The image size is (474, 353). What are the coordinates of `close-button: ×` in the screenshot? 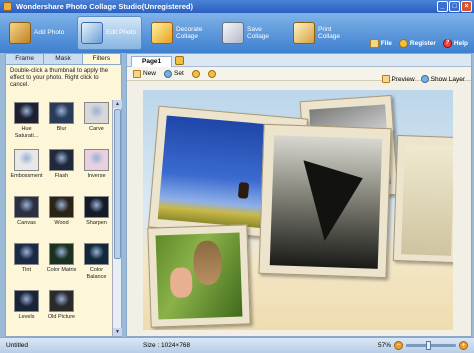 It's located at (466, 6).